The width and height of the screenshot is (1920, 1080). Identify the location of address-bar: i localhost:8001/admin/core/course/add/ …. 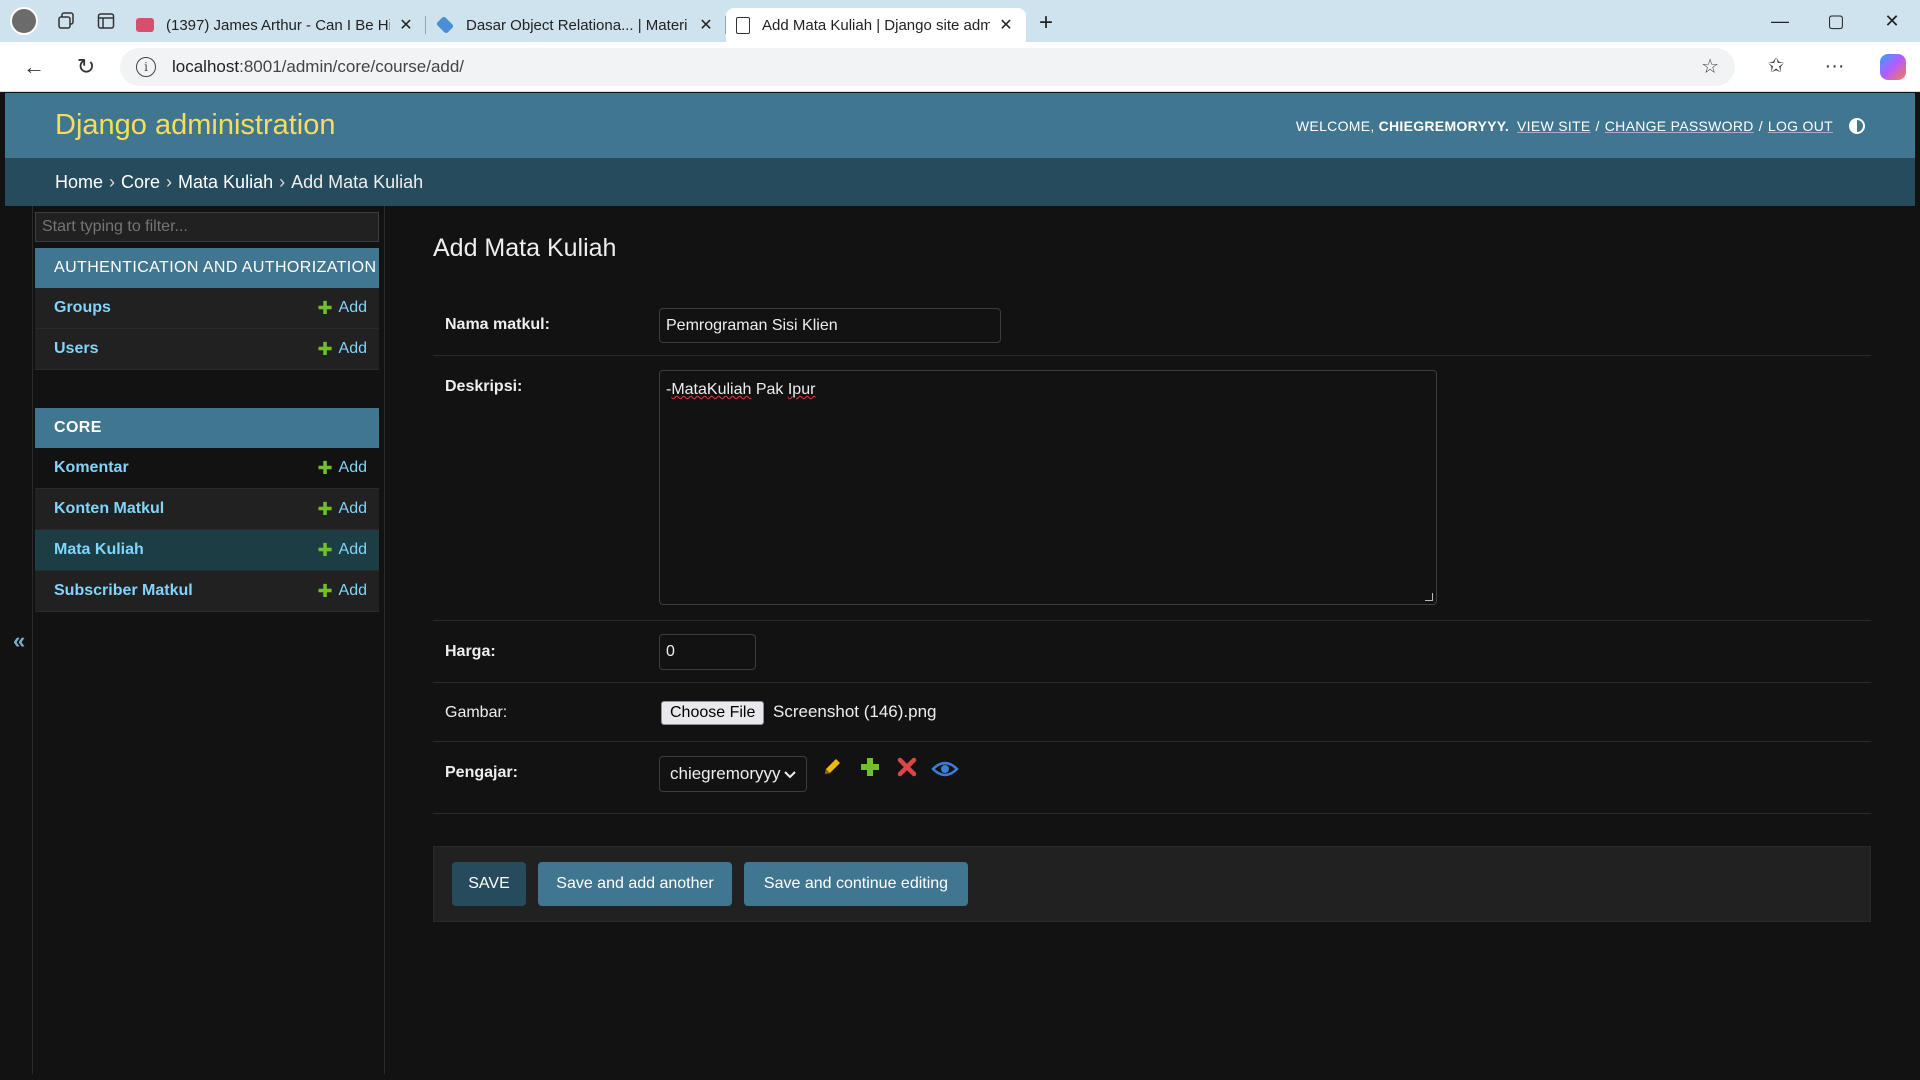
(928, 66).